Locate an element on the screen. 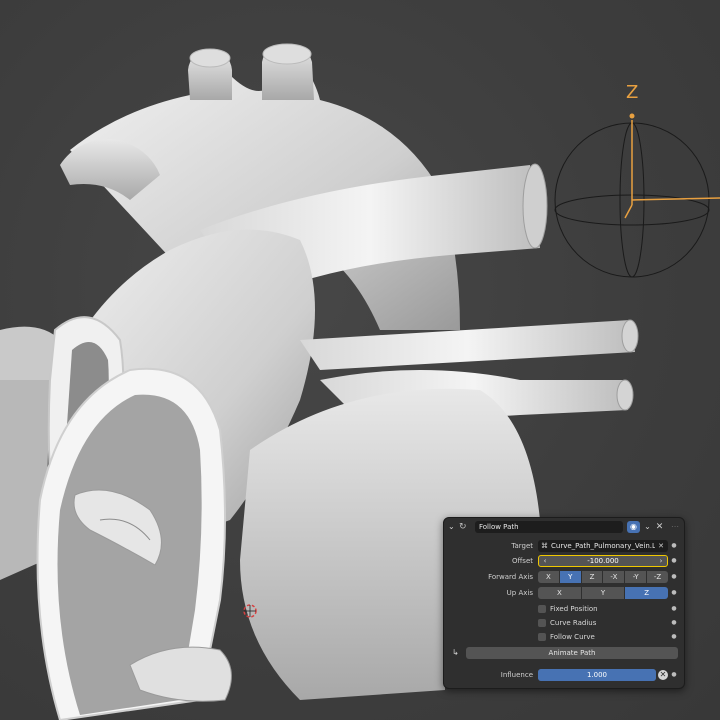 This screenshot has width=720, height=720. animate-path-row: ↳ Animate Path is located at coordinates (564, 653).